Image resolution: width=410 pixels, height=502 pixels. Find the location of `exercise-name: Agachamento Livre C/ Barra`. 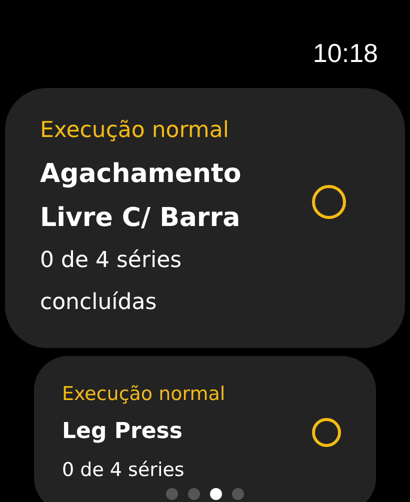

exercise-name: Agachamento Livre C/ Barra is located at coordinates (141, 196).